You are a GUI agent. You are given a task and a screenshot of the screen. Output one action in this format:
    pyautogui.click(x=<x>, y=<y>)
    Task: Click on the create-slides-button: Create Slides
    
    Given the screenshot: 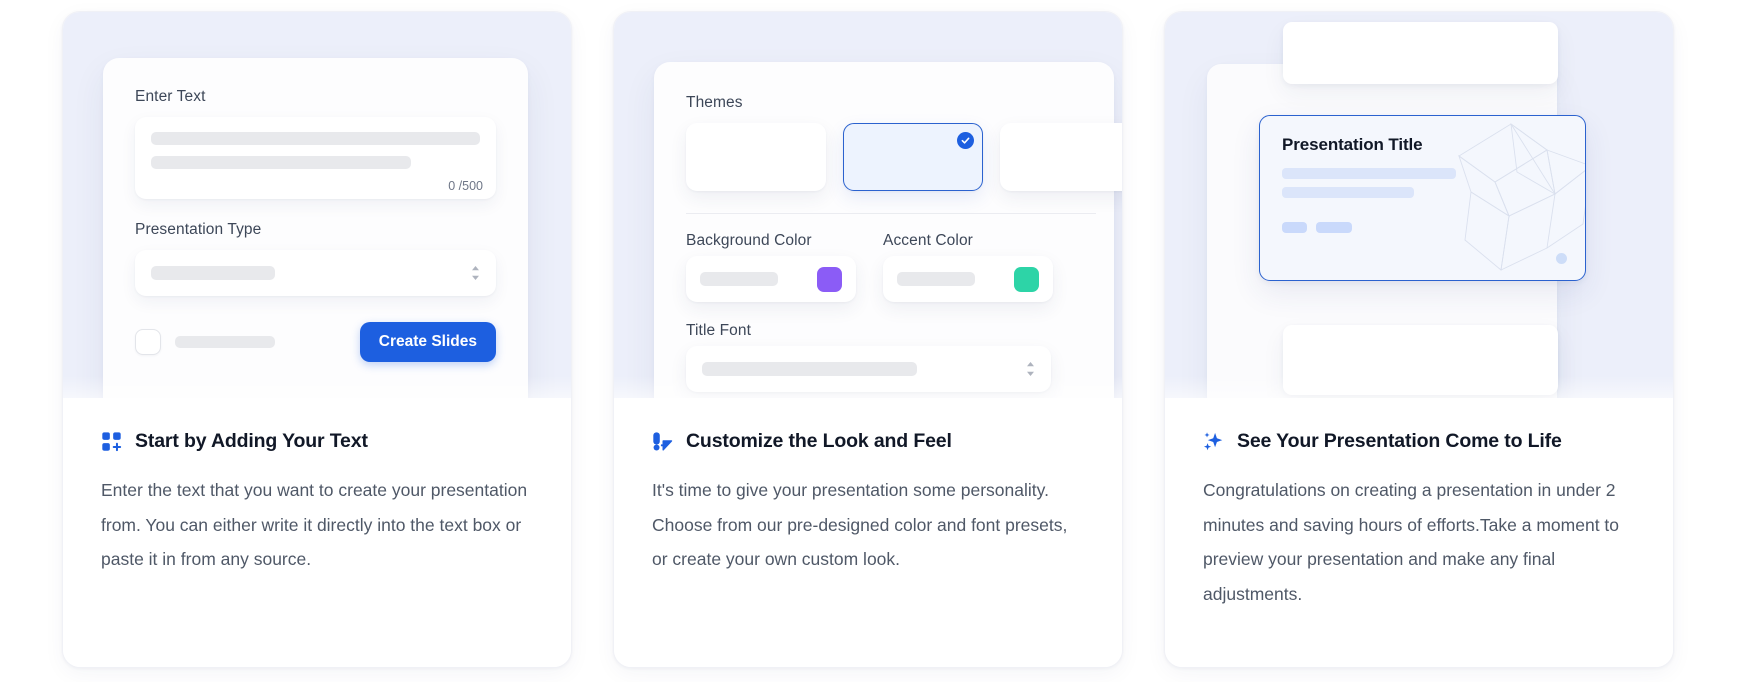 What is the action you would take?
    pyautogui.click(x=427, y=342)
    